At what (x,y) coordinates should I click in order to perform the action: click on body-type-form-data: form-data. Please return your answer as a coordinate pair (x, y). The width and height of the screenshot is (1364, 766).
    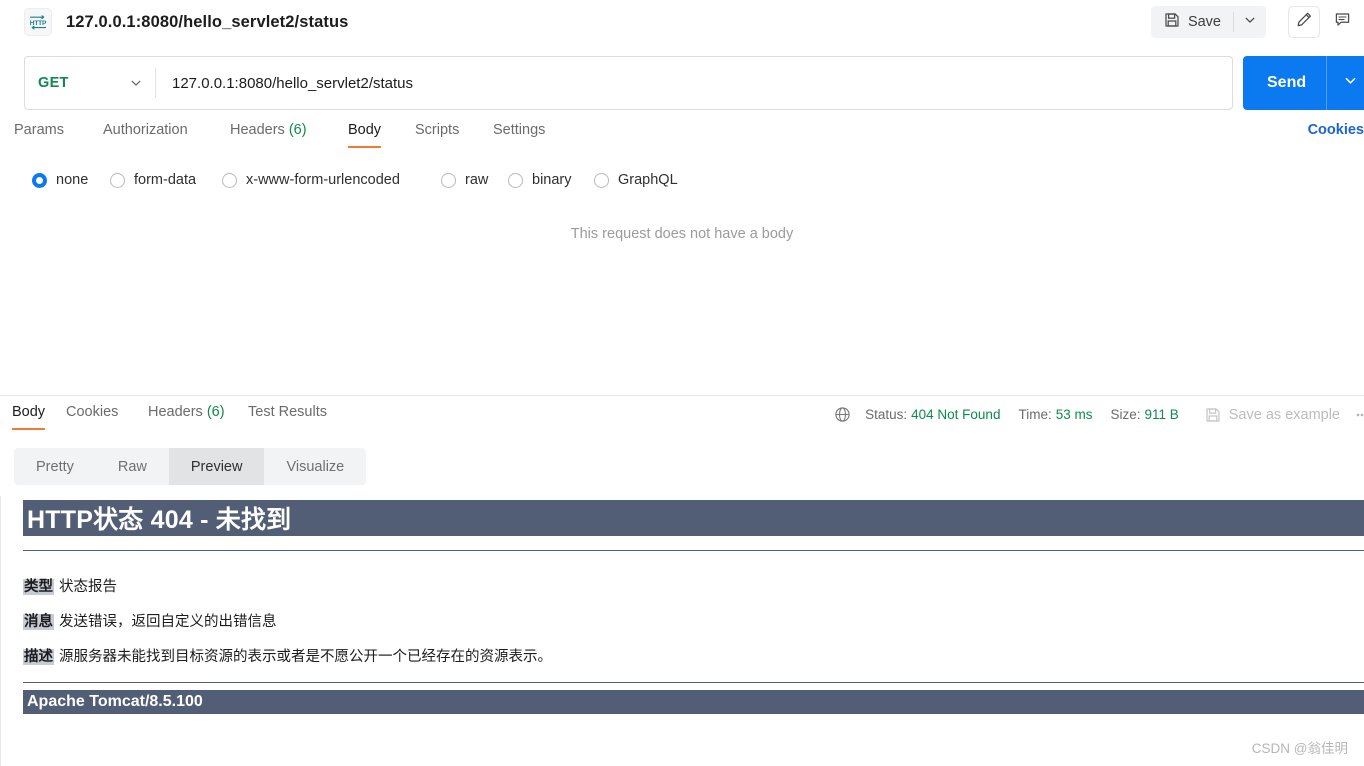
    Looking at the image, I should click on (153, 180).